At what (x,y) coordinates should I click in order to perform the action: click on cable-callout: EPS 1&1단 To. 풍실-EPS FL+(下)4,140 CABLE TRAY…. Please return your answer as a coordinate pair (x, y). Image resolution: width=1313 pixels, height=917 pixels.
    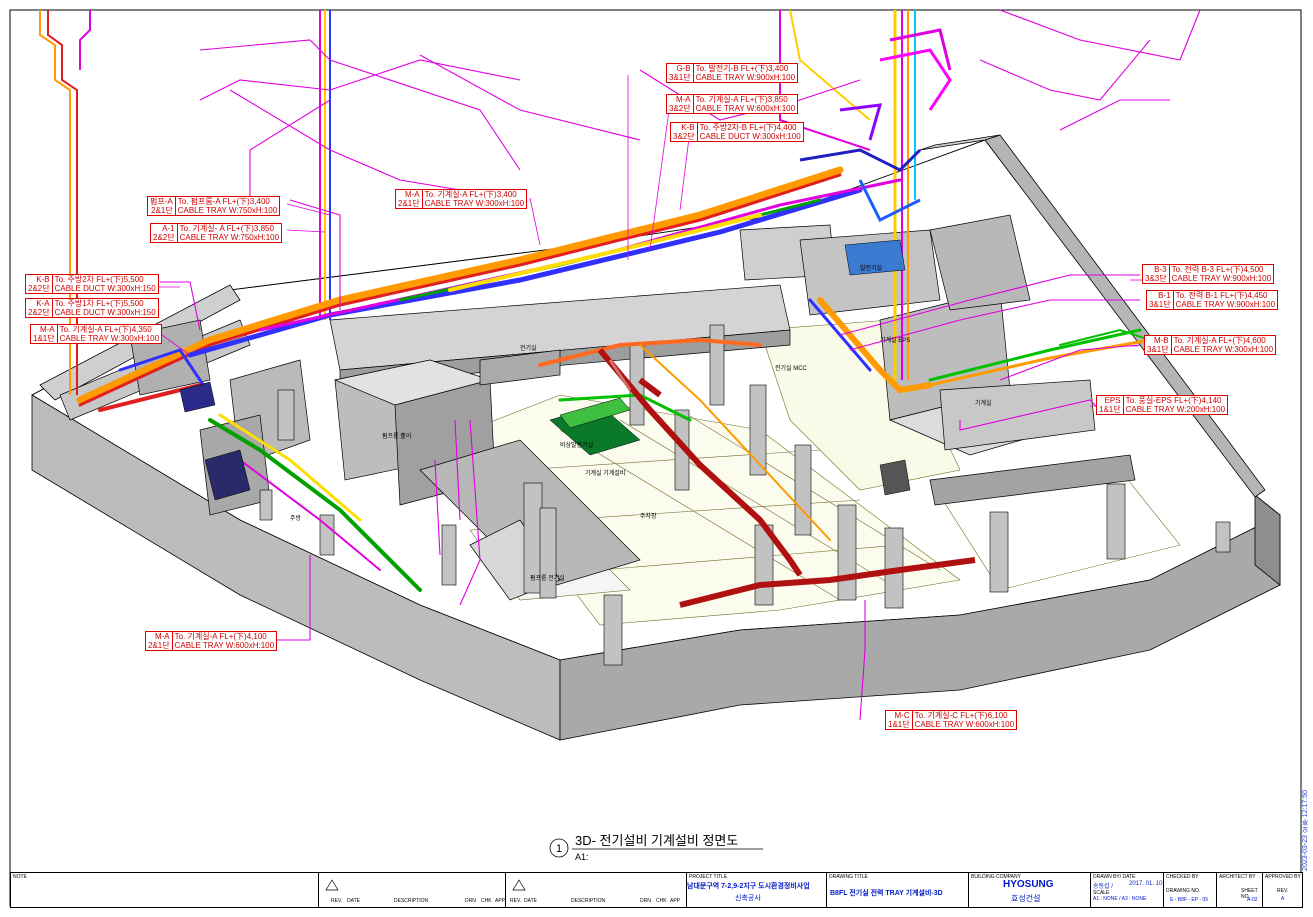
    Looking at the image, I should click on (1162, 405).